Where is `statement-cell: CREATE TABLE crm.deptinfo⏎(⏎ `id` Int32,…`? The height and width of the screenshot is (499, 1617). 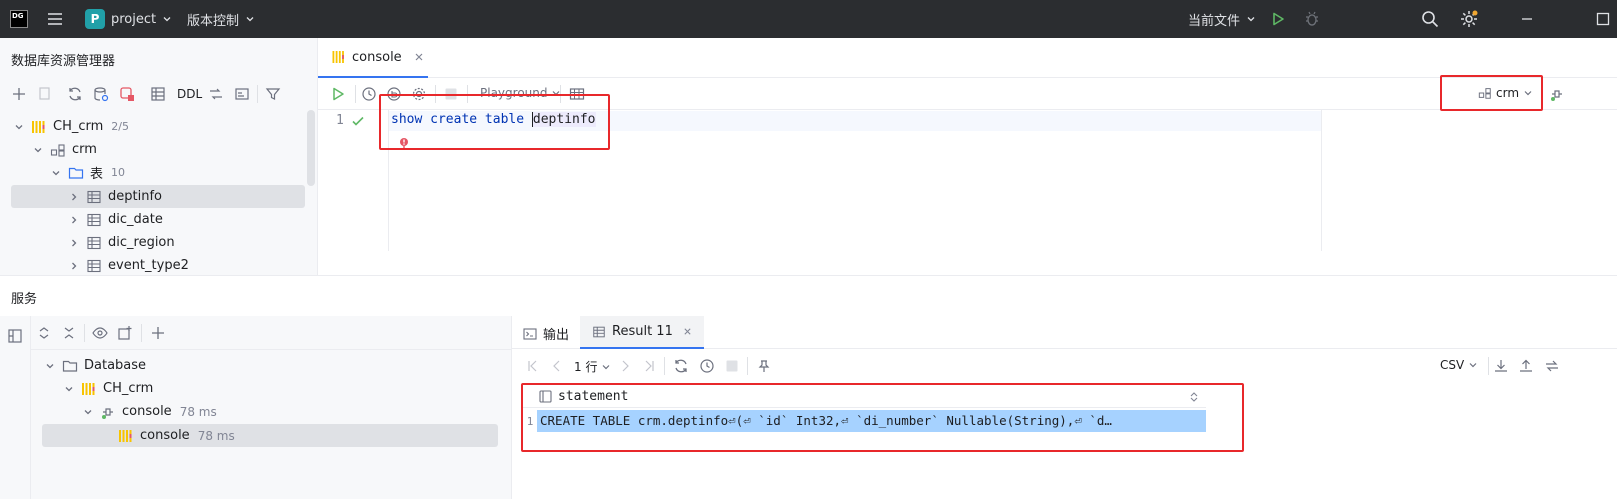 statement-cell: CREATE TABLE crm.deptinfo⏎(⏎ `id` Int32,… is located at coordinates (871, 421).